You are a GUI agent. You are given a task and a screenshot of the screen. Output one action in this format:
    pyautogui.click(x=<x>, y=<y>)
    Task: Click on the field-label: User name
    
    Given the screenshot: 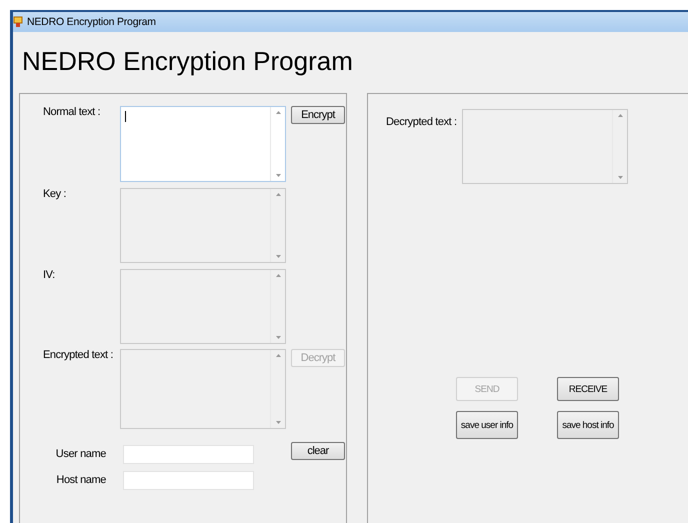 What is the action you would take?
    pyautogui.click(x=81, y=454)
    